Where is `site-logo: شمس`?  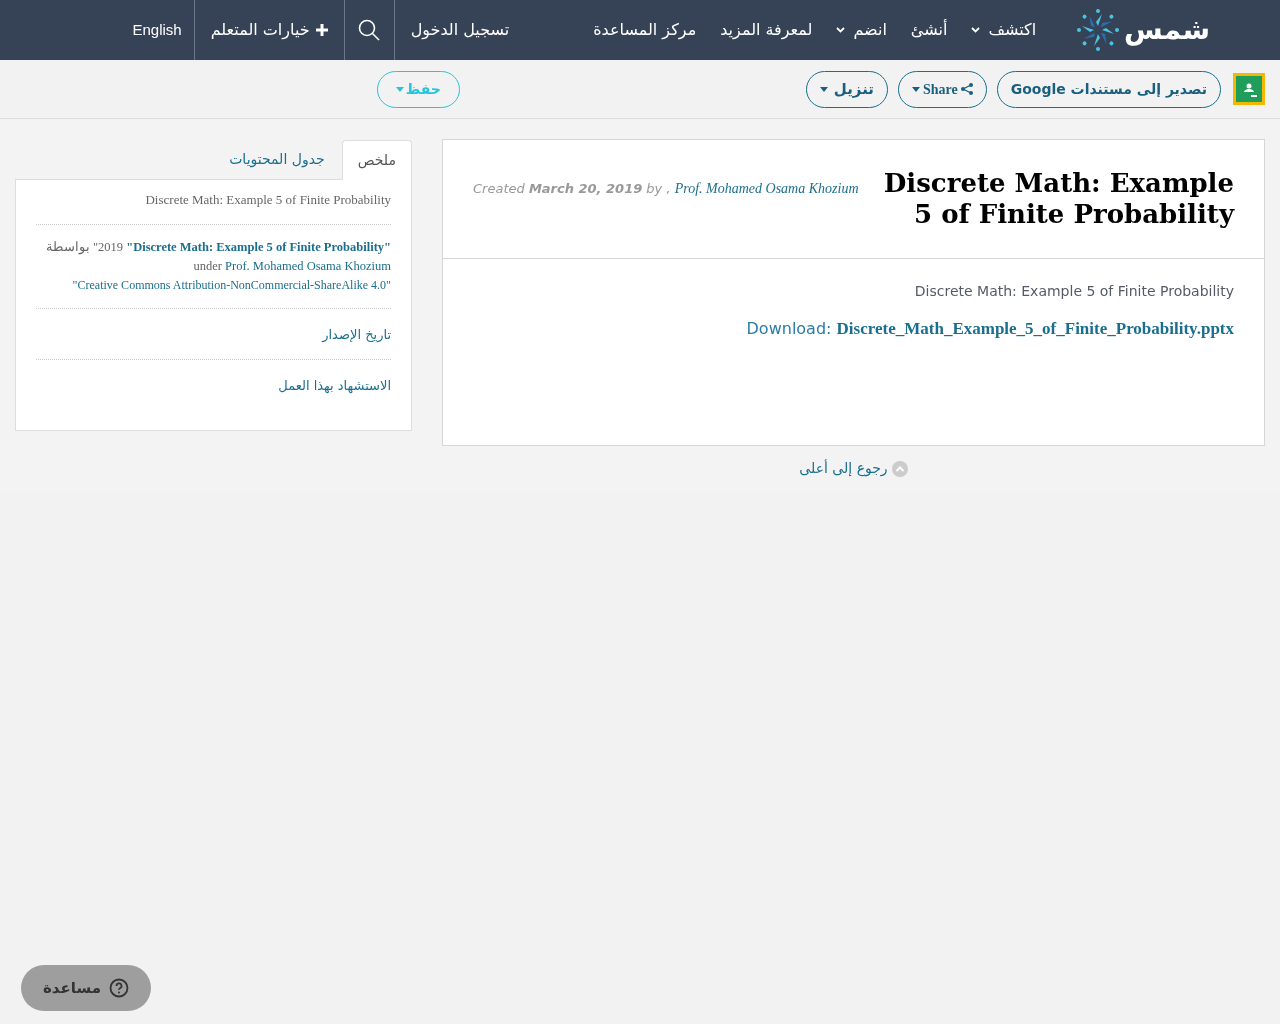
site-logo: شمس is located at coordinates (1143, 30).